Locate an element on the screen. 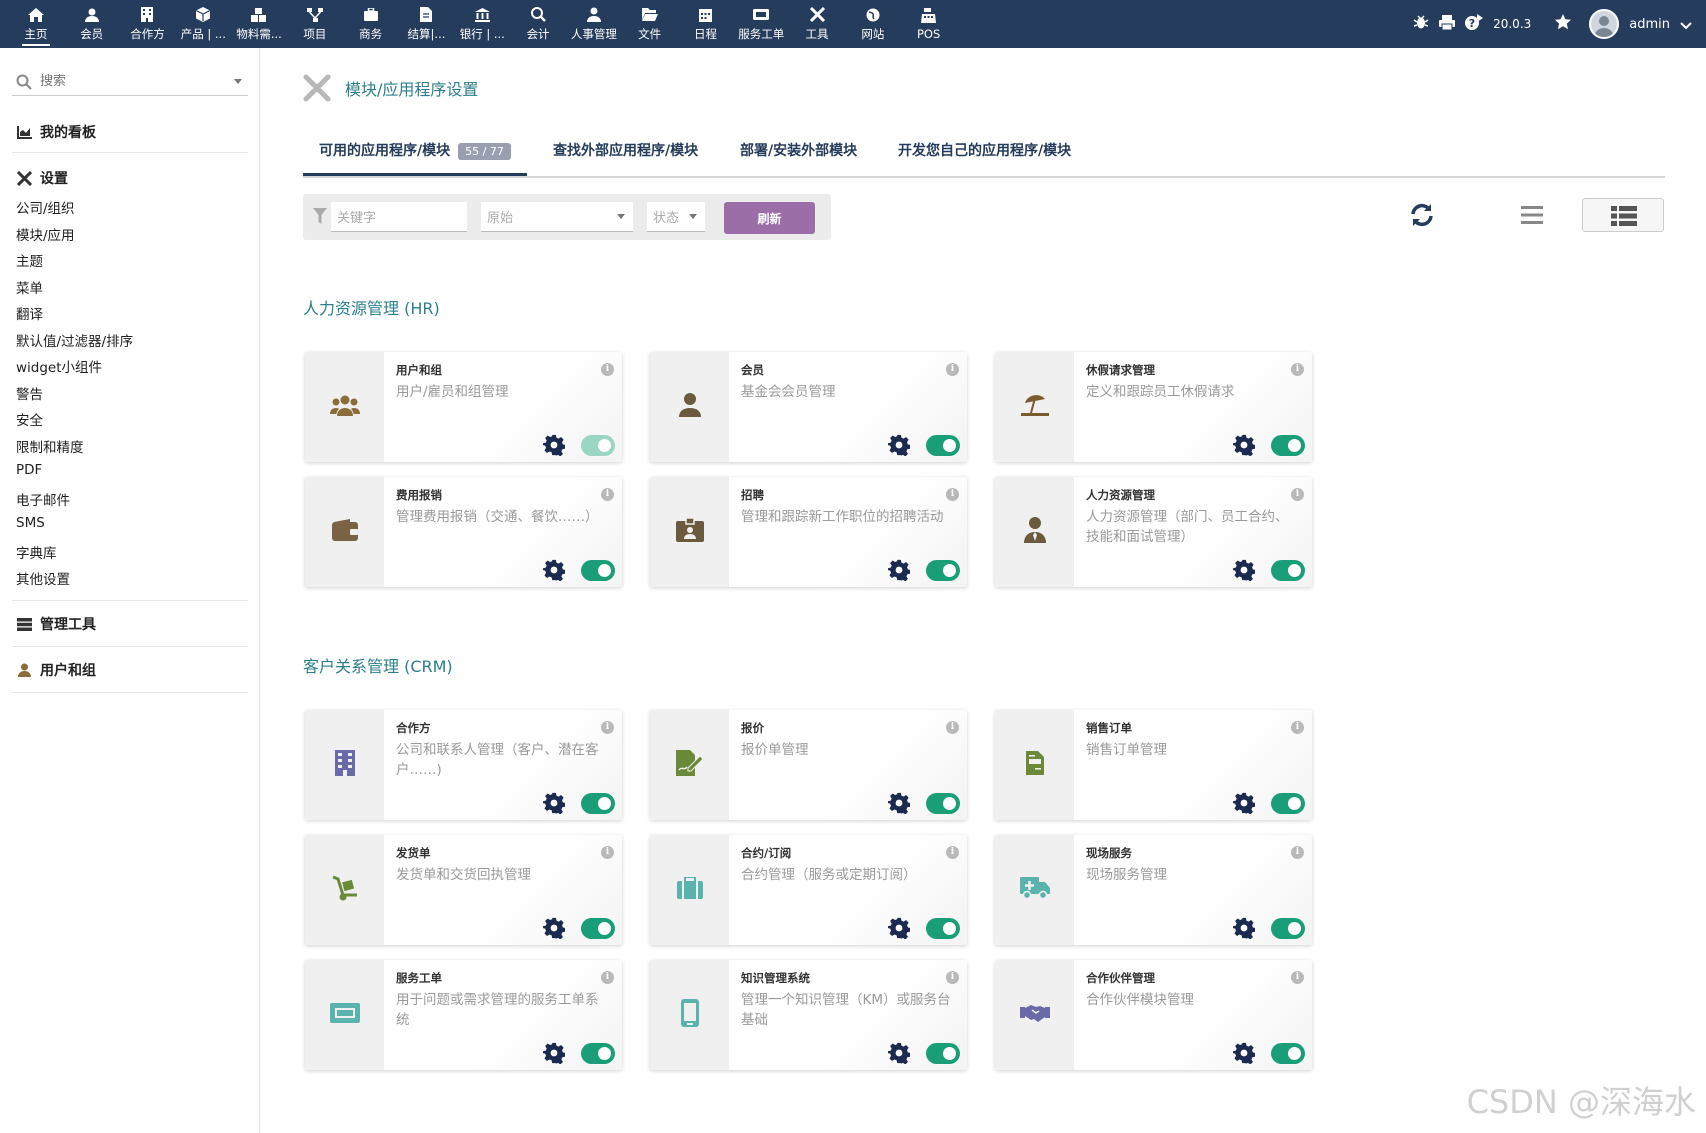 This screenshot has height=1133, width=1706. sidebar-item-dictionaries: 字典库 is located at coordinates (36, 552).